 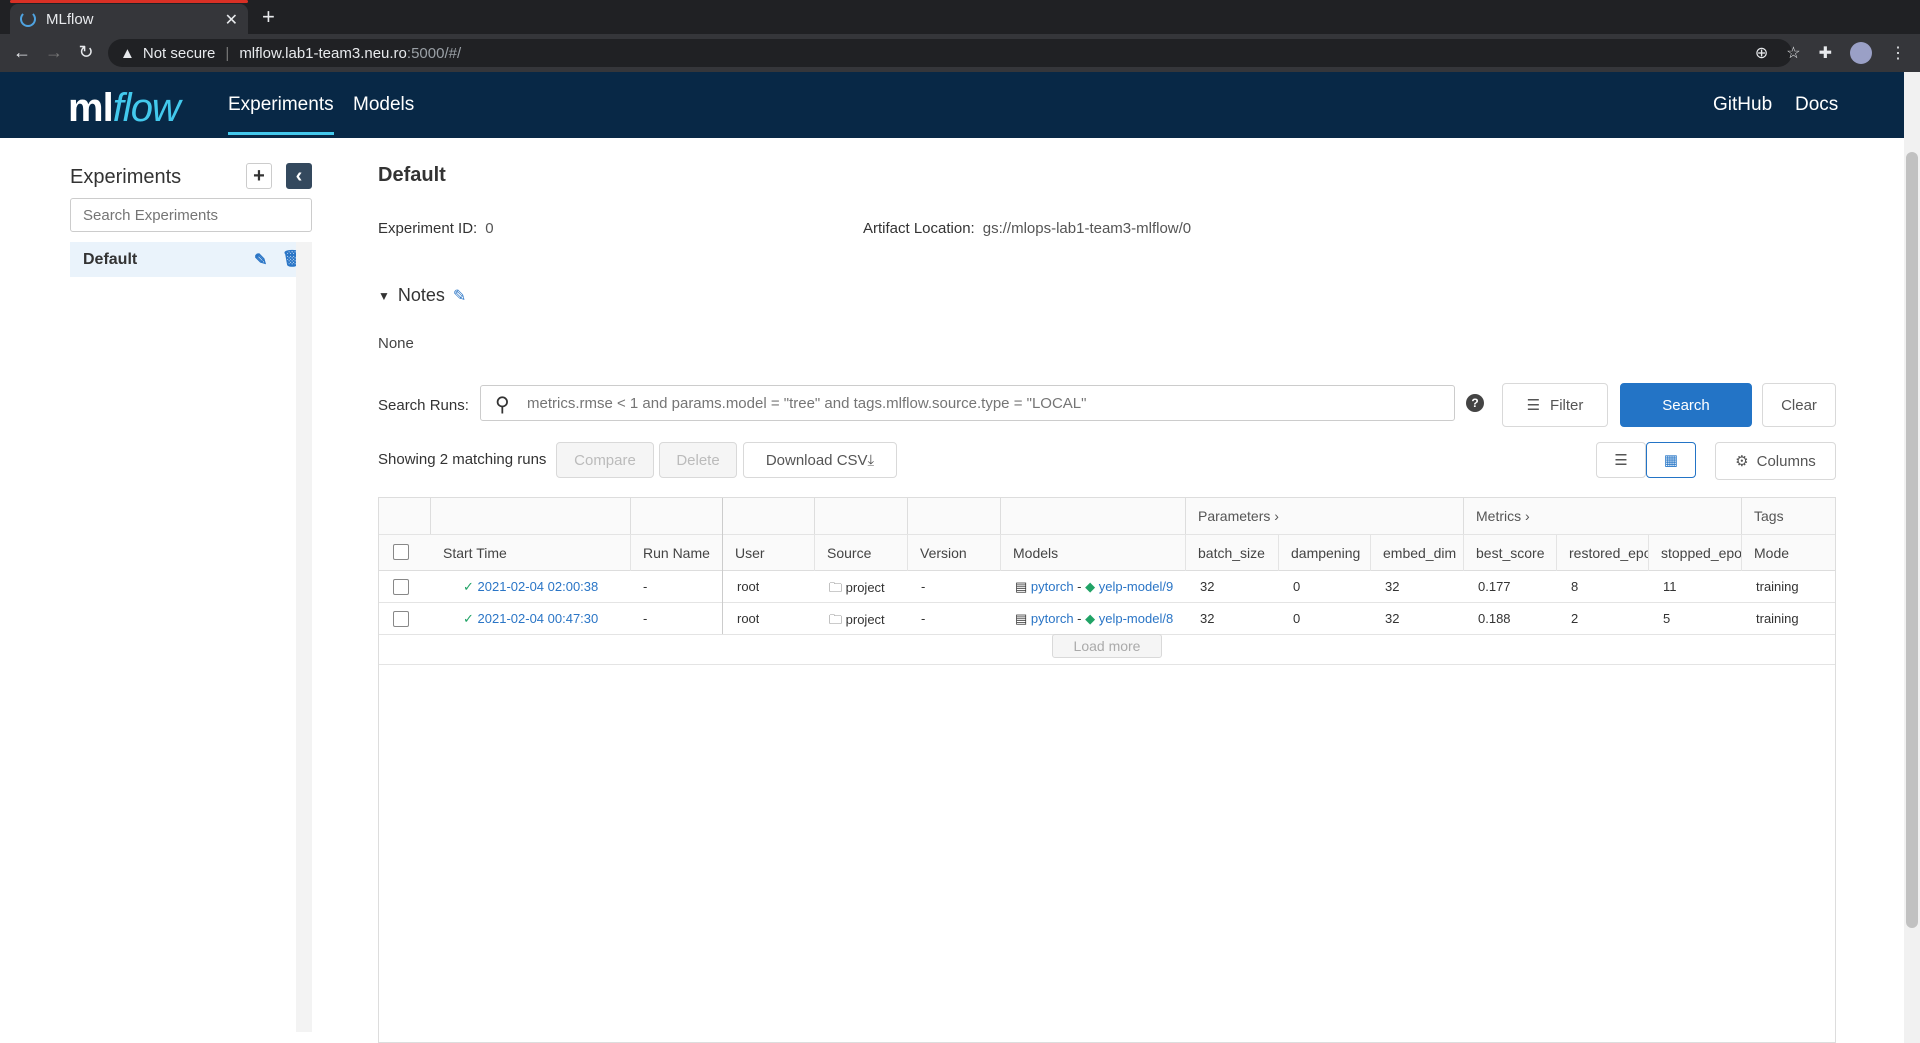 I want to click on list-view-button: ☰, so click(x=1621, y=460).